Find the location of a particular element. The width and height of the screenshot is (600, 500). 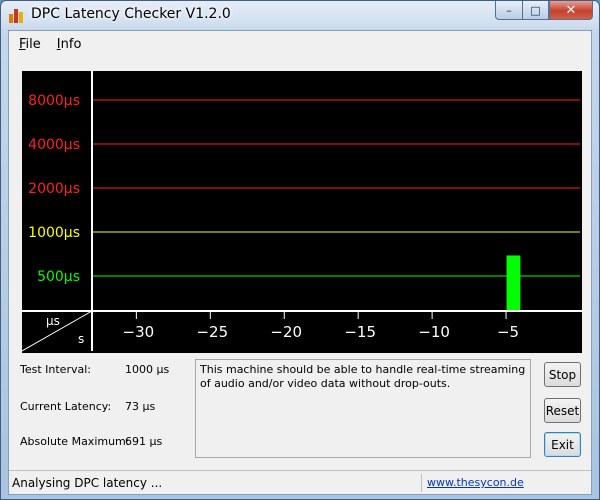

x-tick-label: −20 is located at coordinates (286, 332).